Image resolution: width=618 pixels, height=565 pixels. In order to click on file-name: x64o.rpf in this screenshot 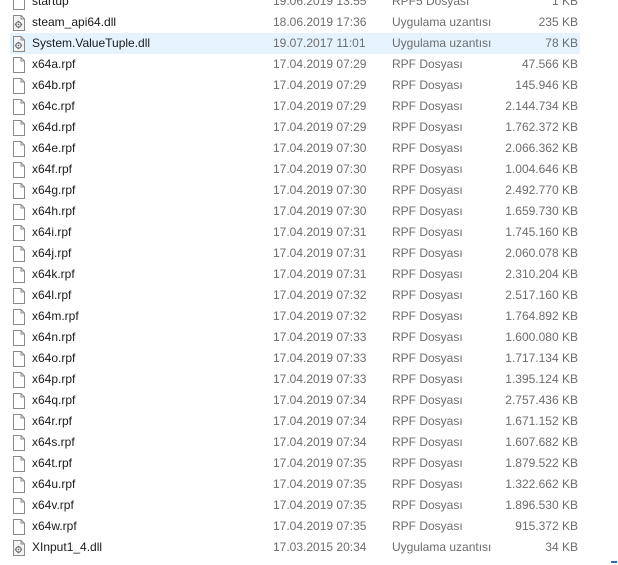, I will do `click(54, 358)`.